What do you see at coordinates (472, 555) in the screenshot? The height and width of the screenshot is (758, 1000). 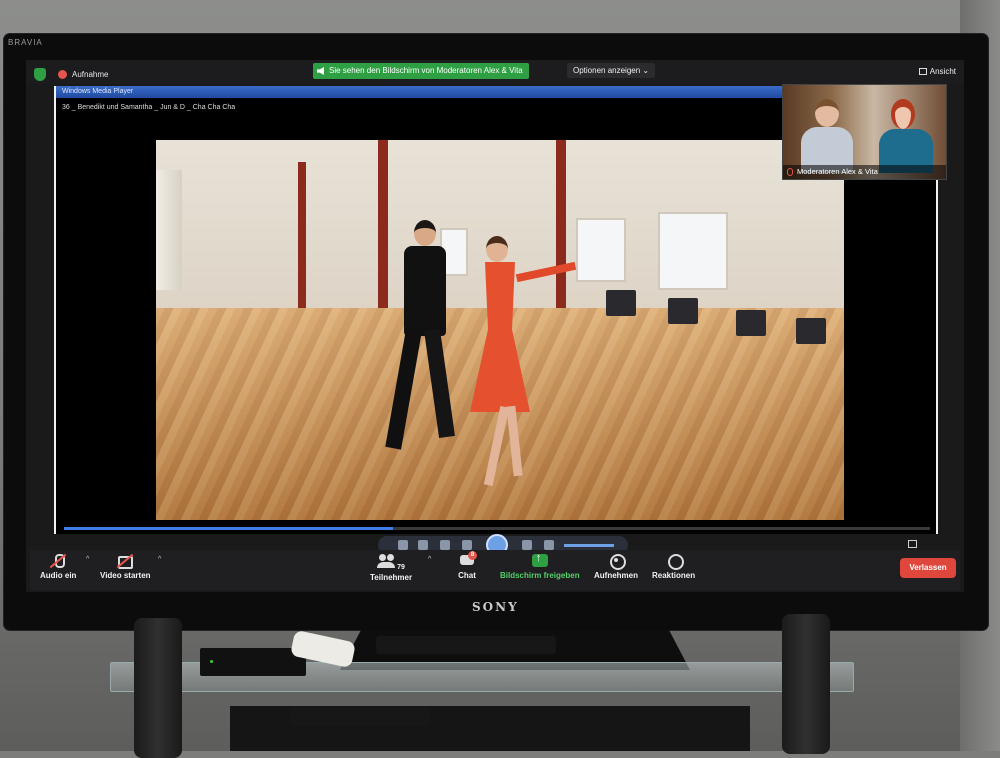 I see `chat-badge: 8` at bounding box center [472, 555].